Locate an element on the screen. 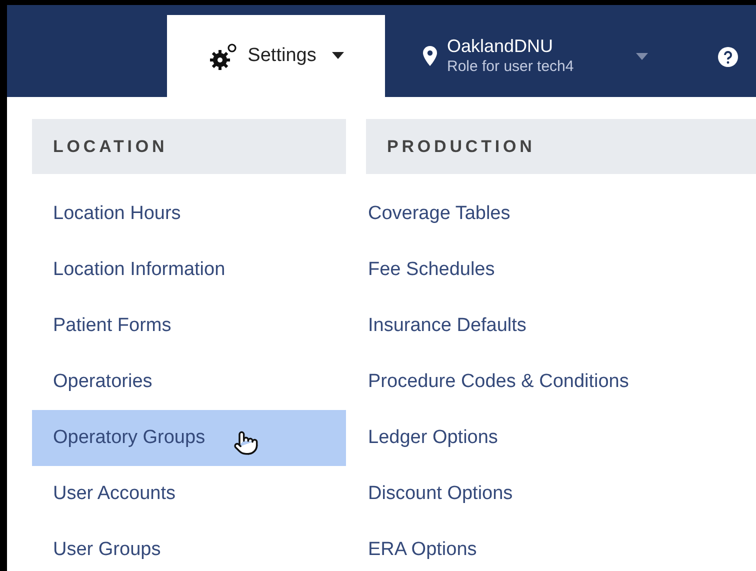 The height and width of the screenshot is (571, 756). settings-tab: Settings is located at coordinates (276, 56).